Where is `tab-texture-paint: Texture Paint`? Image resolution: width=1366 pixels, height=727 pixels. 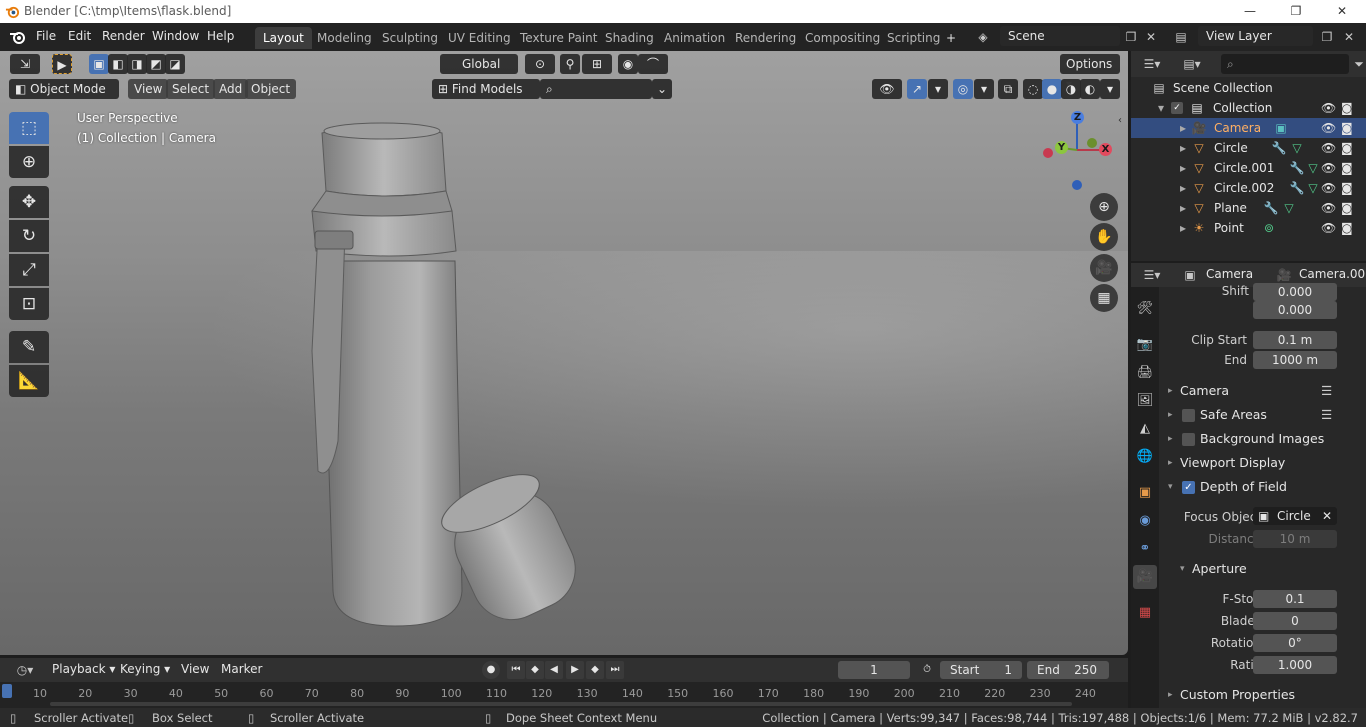 tab-texture-paint: Texture Paint is located at coordinates (558, 38).